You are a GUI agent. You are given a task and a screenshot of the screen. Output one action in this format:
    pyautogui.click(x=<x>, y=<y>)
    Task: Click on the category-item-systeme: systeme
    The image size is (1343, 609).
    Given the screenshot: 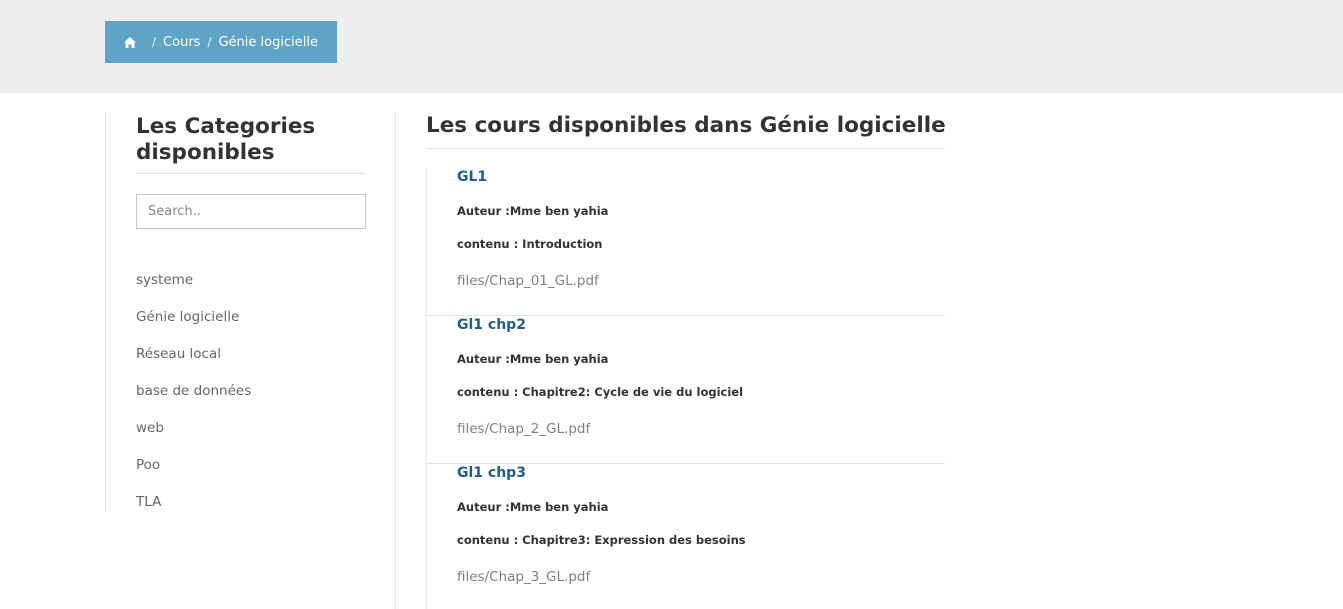 What is the action you would take?
    pyautogui.click(x=251, y=288)
    